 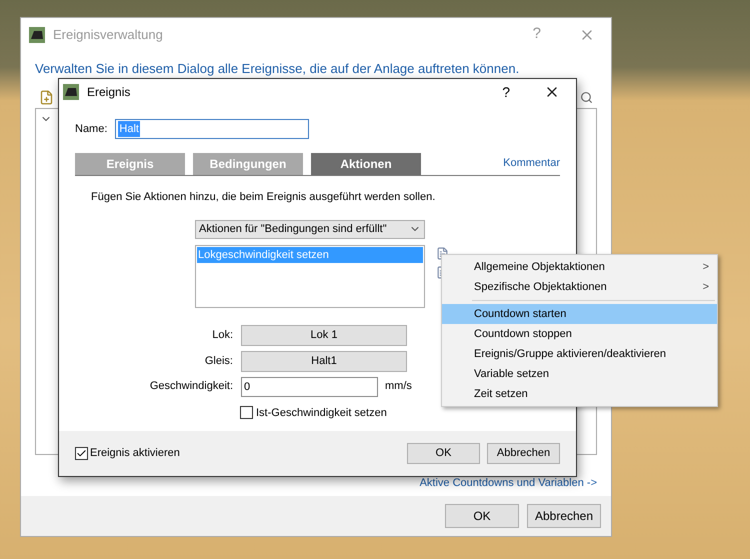 What do you see at coordinates (46, 97) in the screenshot?
I see `add-icon` at bounding box center [46, 97].